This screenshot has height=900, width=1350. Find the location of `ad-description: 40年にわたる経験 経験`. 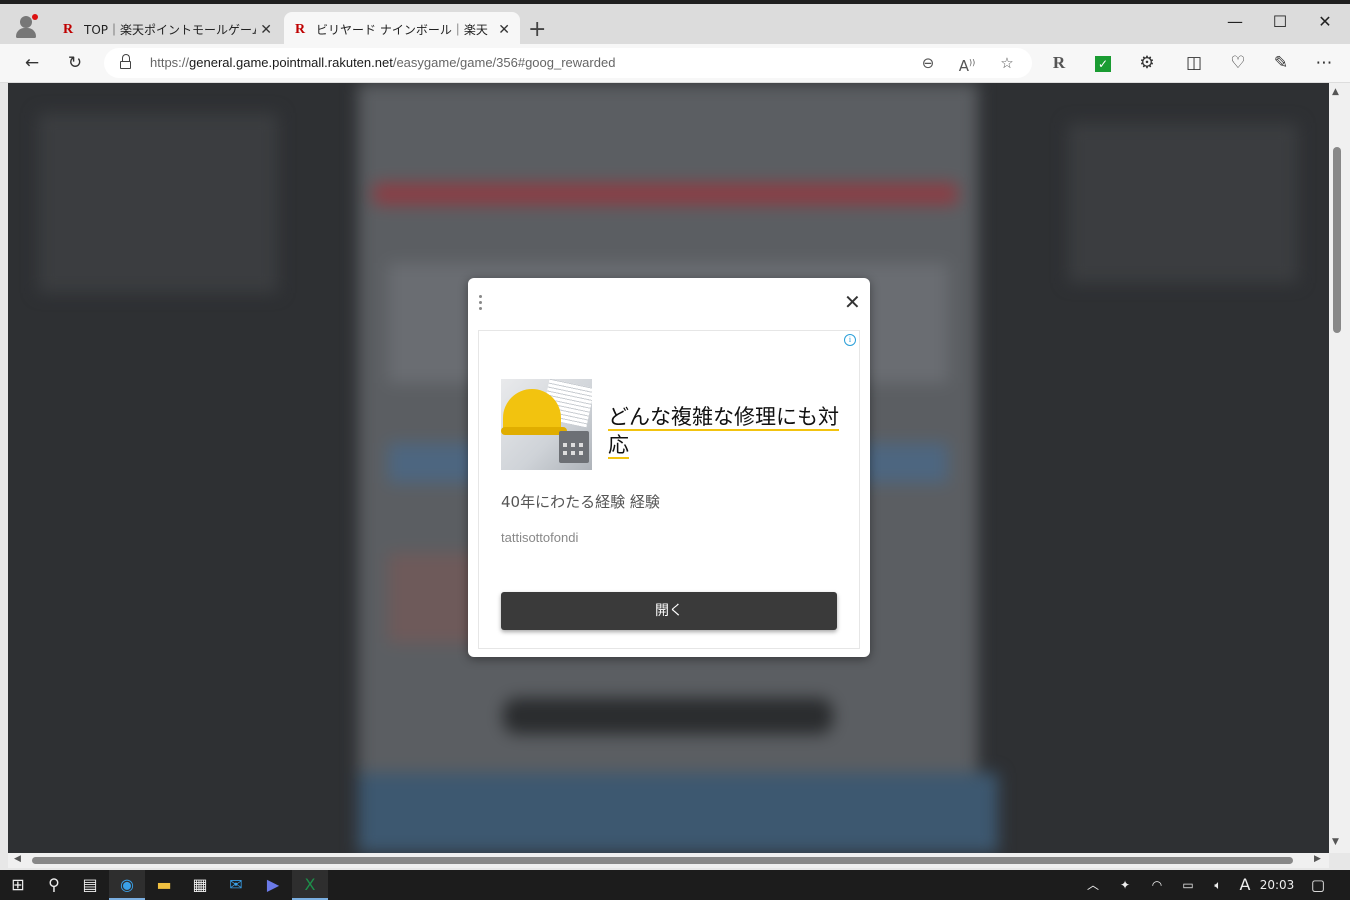

ad-description: 40年にわたる経験 経験 is located at coordinates (580, 502).